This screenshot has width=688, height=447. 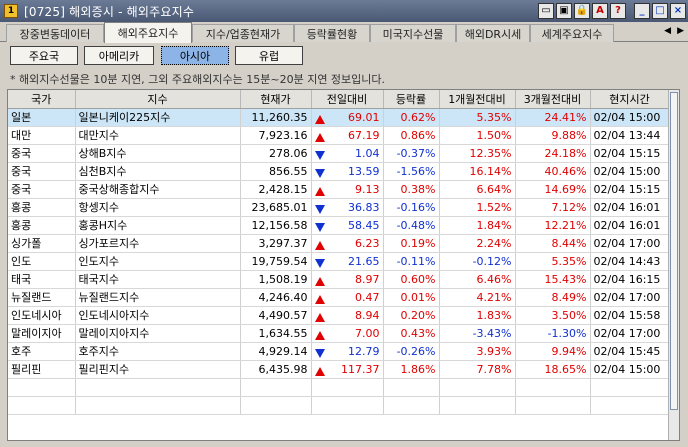 I want to click on 1month-cell: 7.78%, so click(x=477, y=369).